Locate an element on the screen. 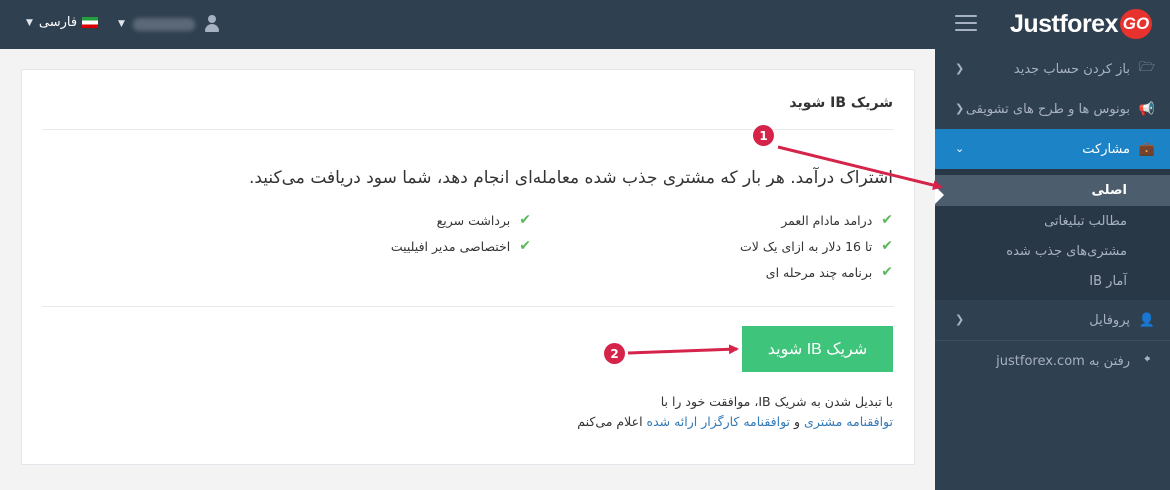 Image resolution: width=1170 pixels, height=490 pixels. sidebar-item-open-account: 🗁 باز کردن حساب جدید ❮ is located at coordinates (1052, 69).